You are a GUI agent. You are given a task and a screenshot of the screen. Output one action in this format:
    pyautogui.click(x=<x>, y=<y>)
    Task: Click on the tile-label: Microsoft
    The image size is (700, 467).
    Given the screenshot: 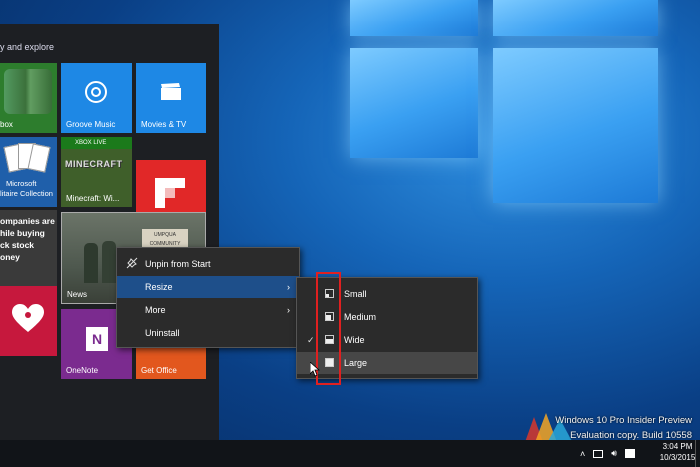 What is the action you would take?
    pyautogui.click(x=21, y=183)
    